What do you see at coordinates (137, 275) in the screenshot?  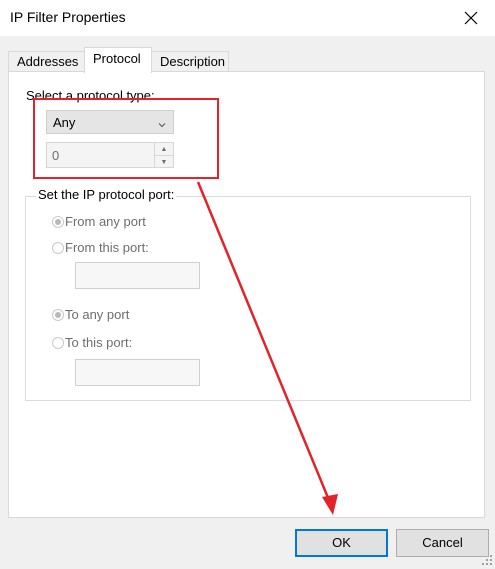 I see `from-port-input` at bounding box center [137, 275].